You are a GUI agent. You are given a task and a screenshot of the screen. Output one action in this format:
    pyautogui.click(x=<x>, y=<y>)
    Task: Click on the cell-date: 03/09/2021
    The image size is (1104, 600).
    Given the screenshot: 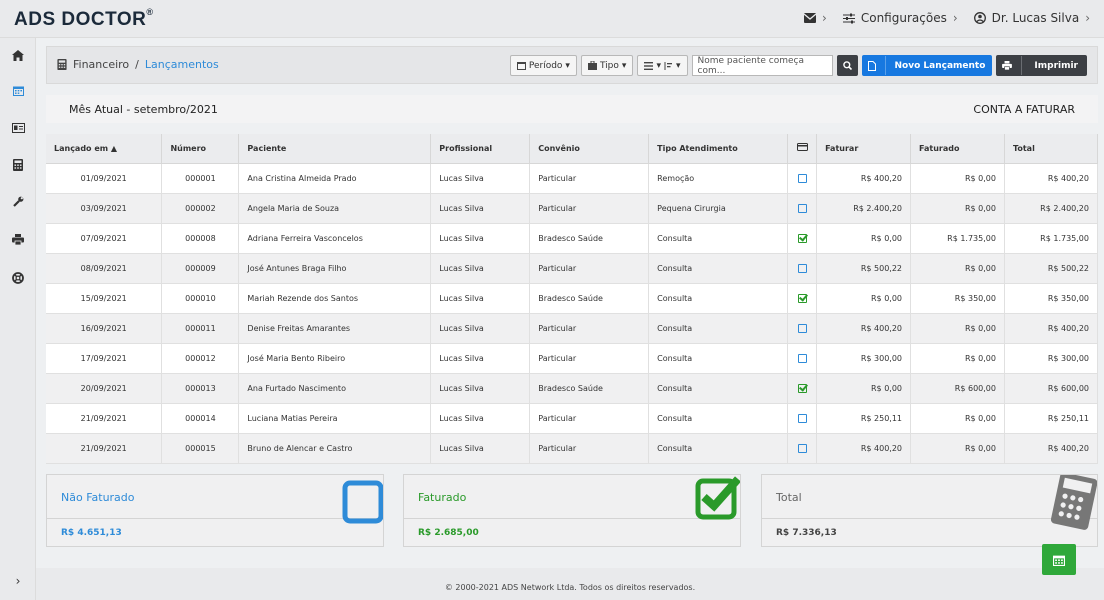 What is the action you would take?
    pyautogui.click(x=104, y=208)
    